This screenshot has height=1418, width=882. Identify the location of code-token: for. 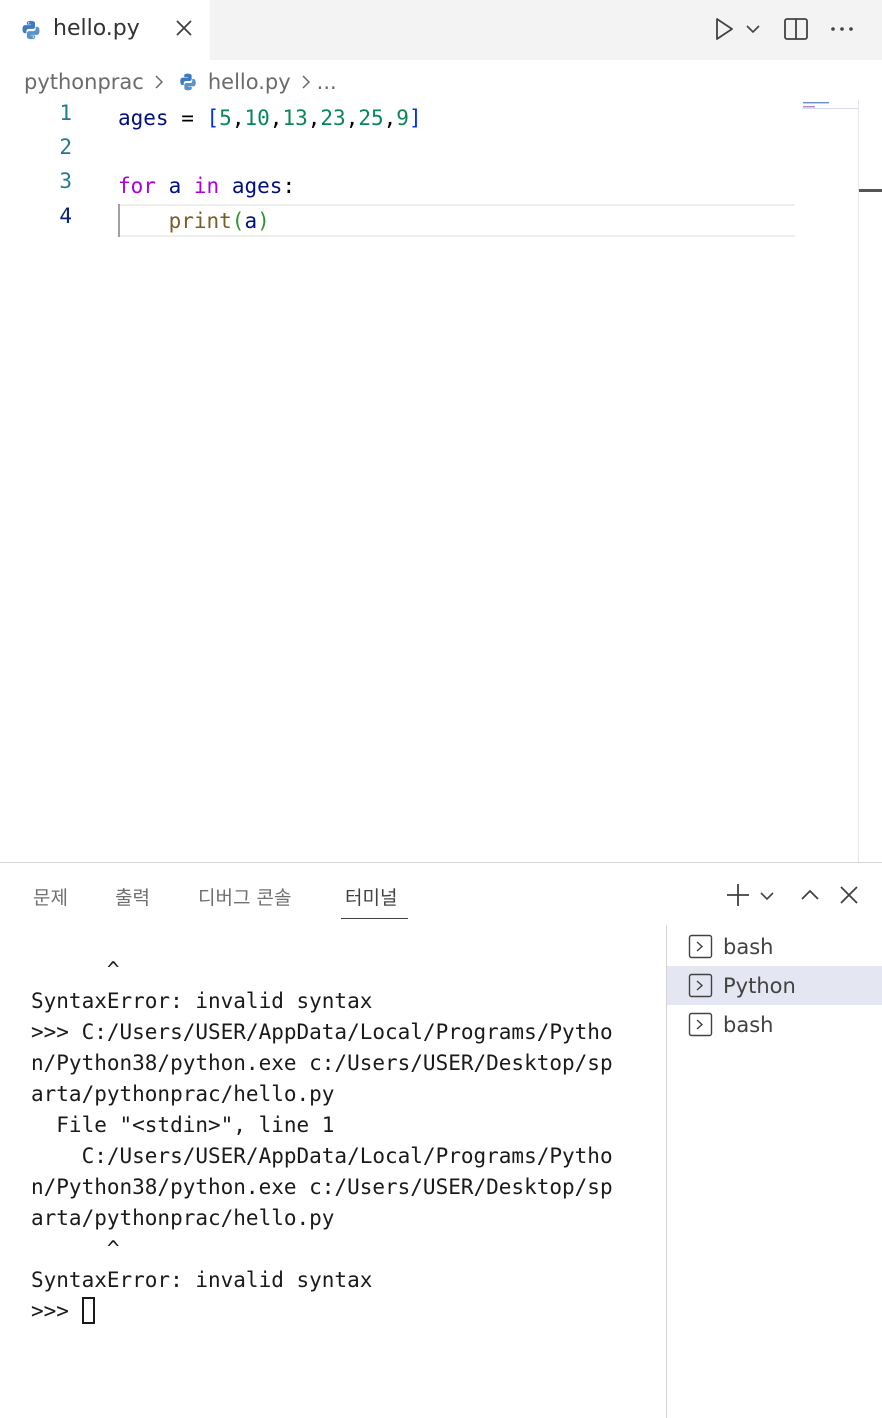
(137, 186).